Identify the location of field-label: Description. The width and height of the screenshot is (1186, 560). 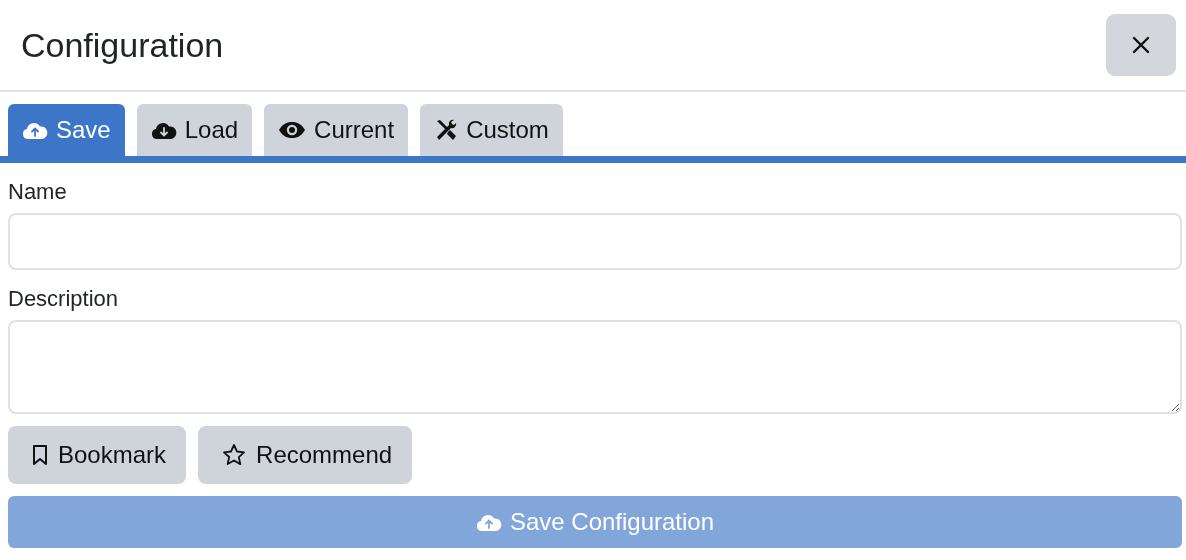
(64, 299).